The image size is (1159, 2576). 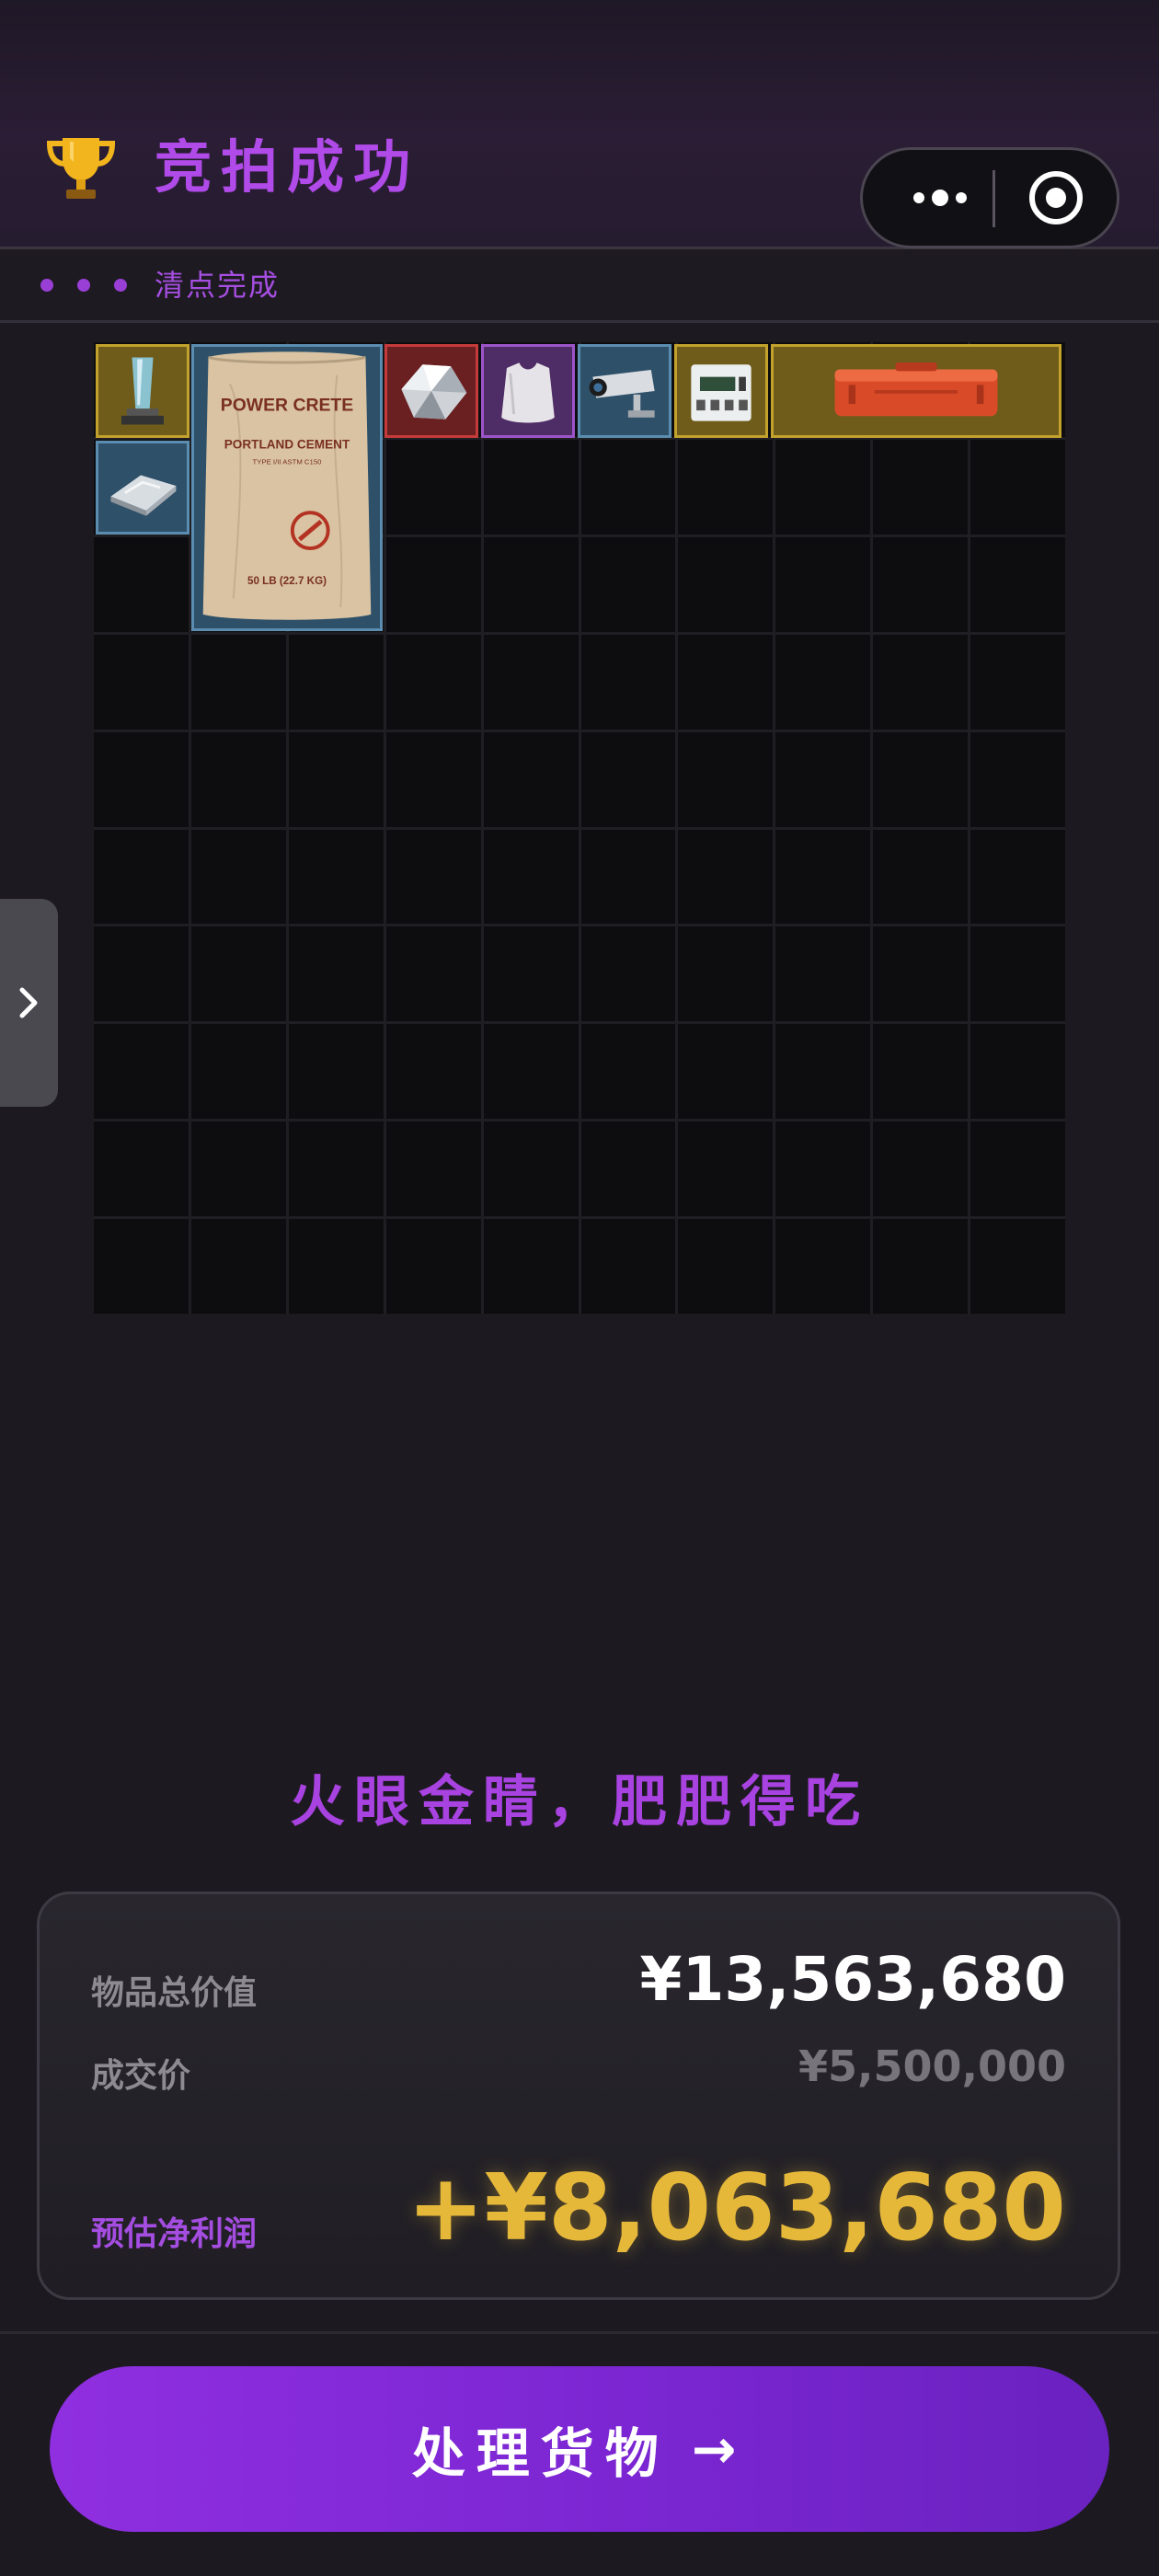 I want to click on deal-price-label: 成交价, so click(x=141, y=2076).